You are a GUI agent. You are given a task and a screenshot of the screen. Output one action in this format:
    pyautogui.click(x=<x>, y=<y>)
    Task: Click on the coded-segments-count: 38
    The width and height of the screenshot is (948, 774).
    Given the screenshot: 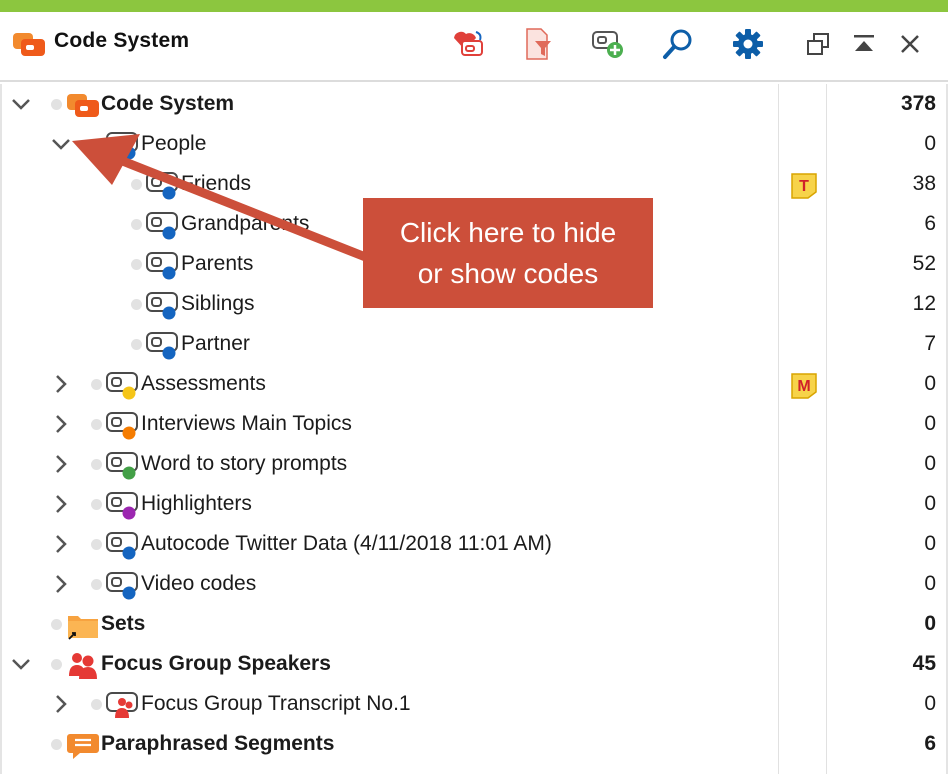 What is the action you would take?
    pyautogui.click(x=924, y=183)
    